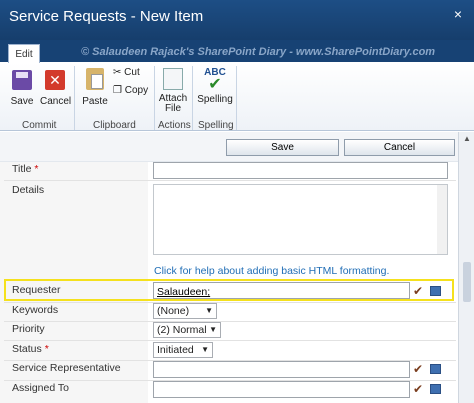 The height and width of the screenshot is (403, 474). I want to click on title-label: Title *, so click(25, 169).